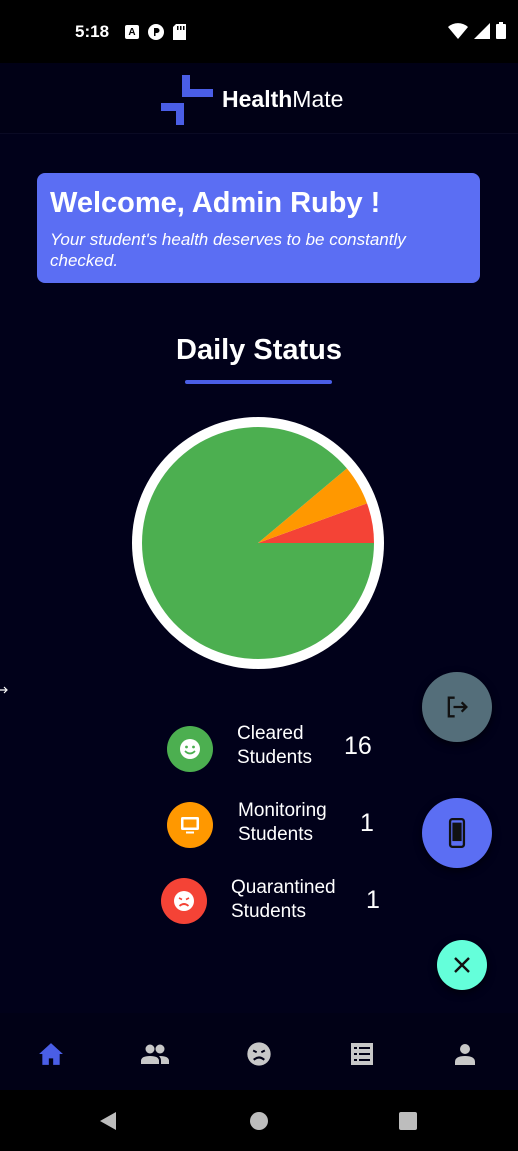  Describe the element at coordinates (259, 31) in the screenshot. I see `status-bar: 5:18 A` at that location.